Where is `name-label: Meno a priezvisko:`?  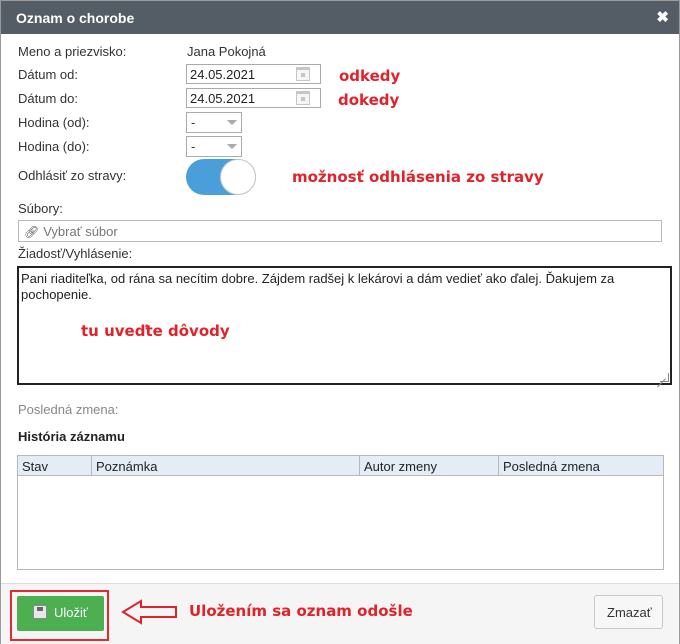 name-label: Meno a priezvisko: is located at coordinates (72, 51).